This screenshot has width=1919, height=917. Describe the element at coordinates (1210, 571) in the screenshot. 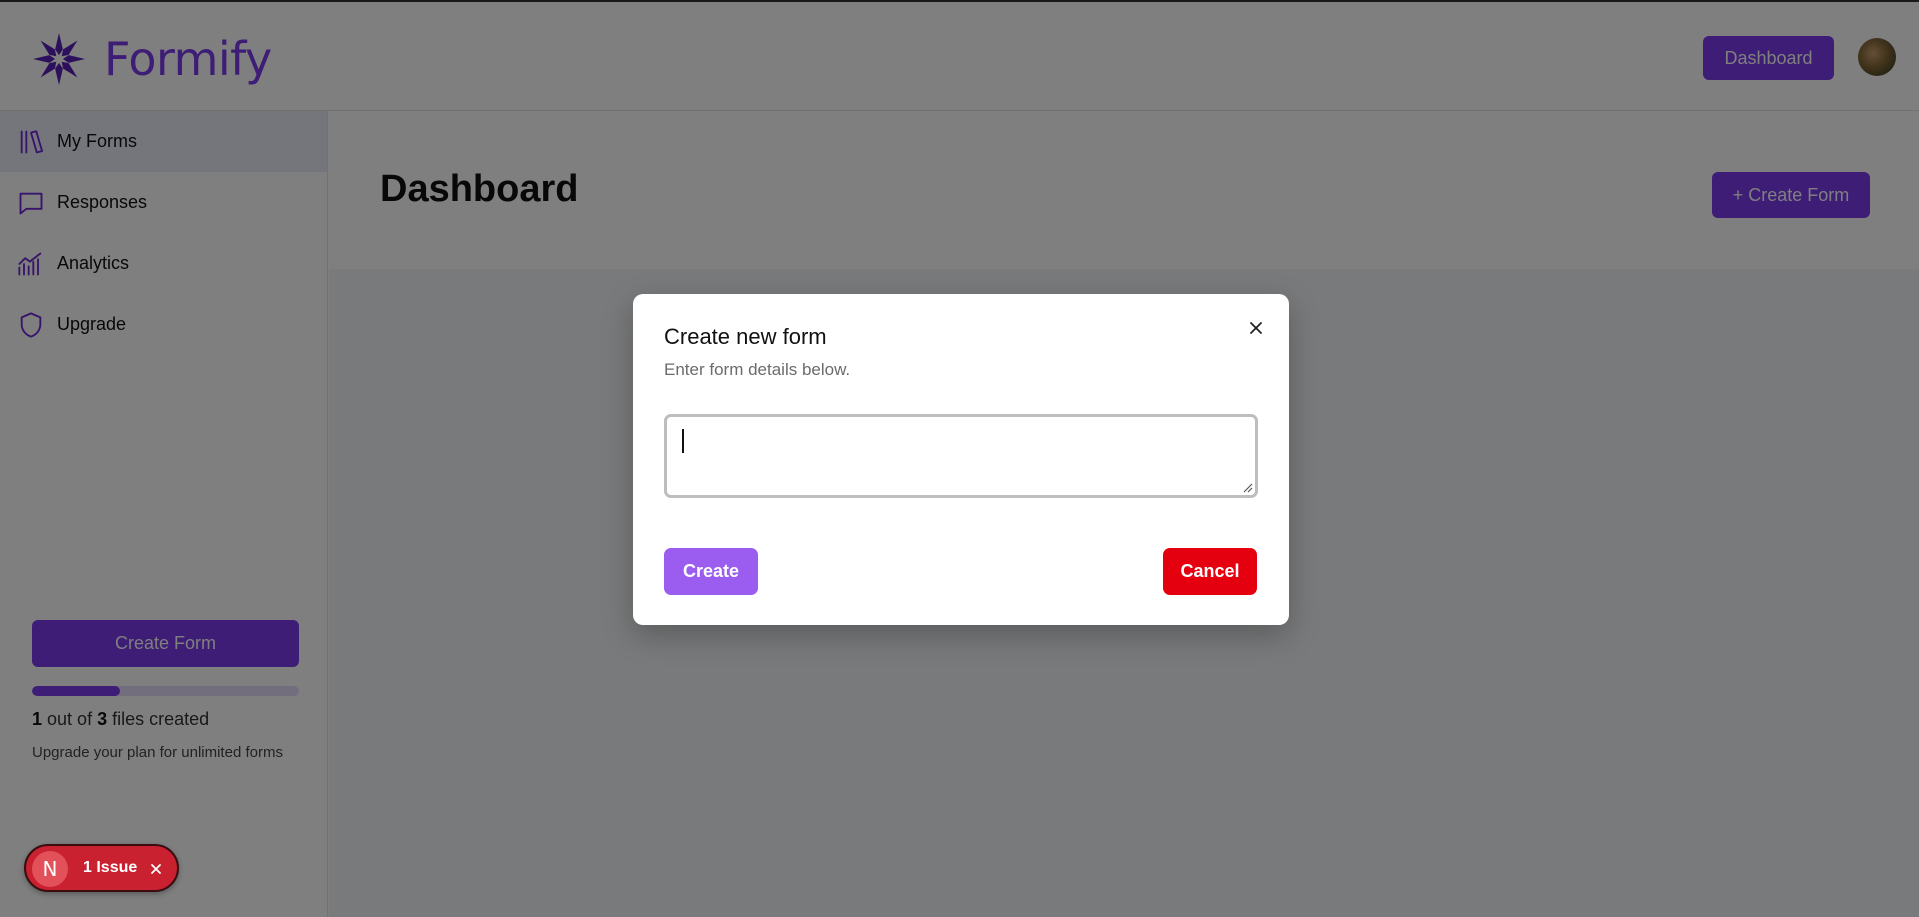

I see `dialog-cancel-button: Cancel` at that location.